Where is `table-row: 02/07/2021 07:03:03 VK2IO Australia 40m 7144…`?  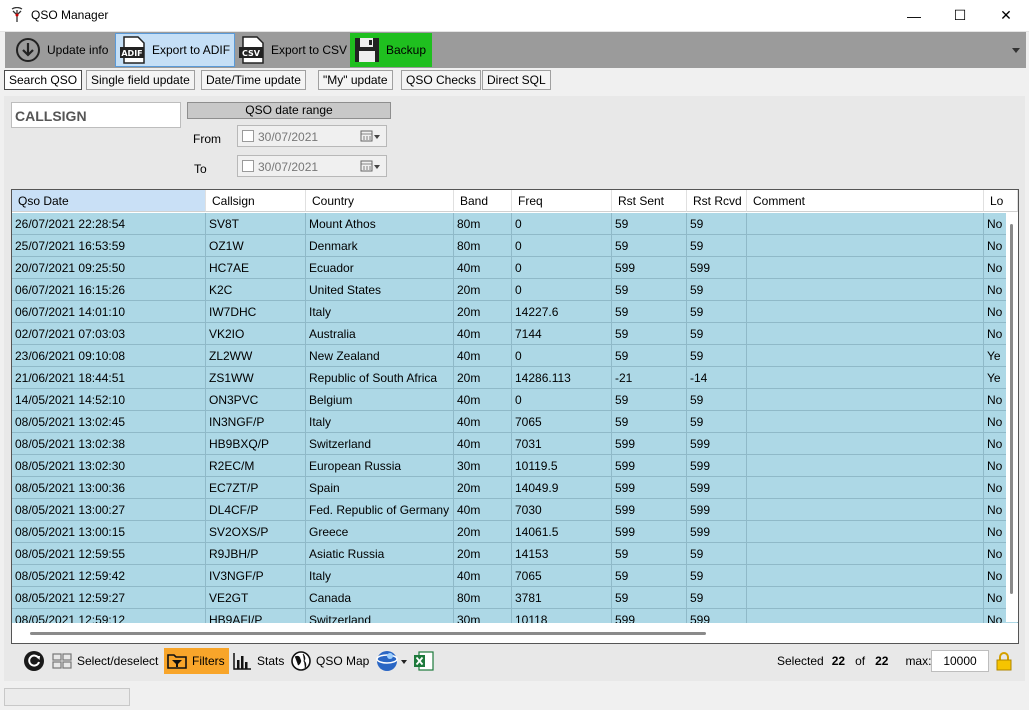 table-row: 02/07/2021 07:03:03 VK2IO Australia 40m 7144… is located at coordinates (515, 334).